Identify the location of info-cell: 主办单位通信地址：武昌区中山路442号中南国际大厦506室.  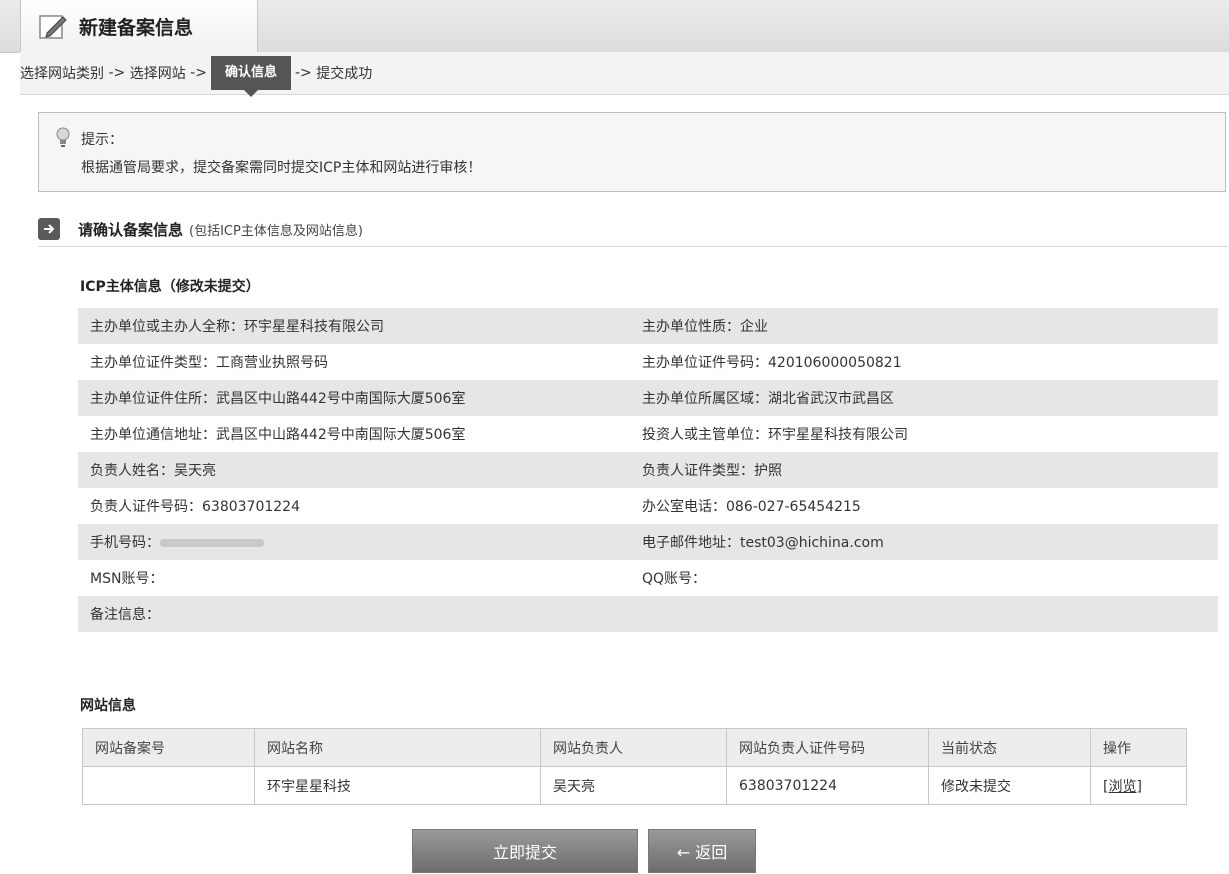
(278, 435).